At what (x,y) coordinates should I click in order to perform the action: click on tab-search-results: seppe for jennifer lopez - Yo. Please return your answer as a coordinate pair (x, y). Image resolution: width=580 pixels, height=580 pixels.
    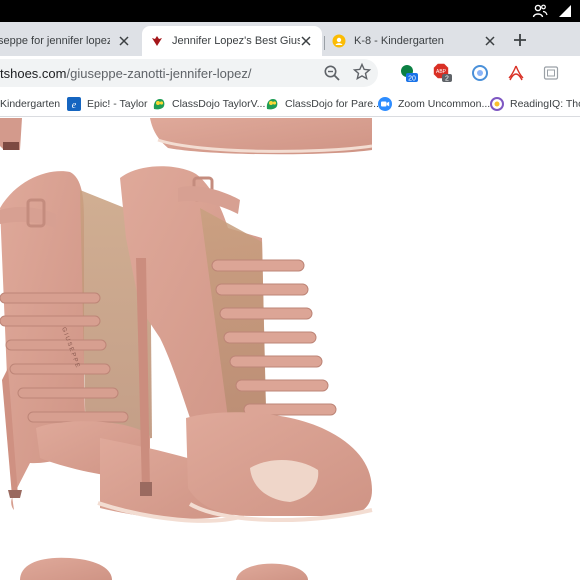
    Looking at the image, I should click on (70, 41).